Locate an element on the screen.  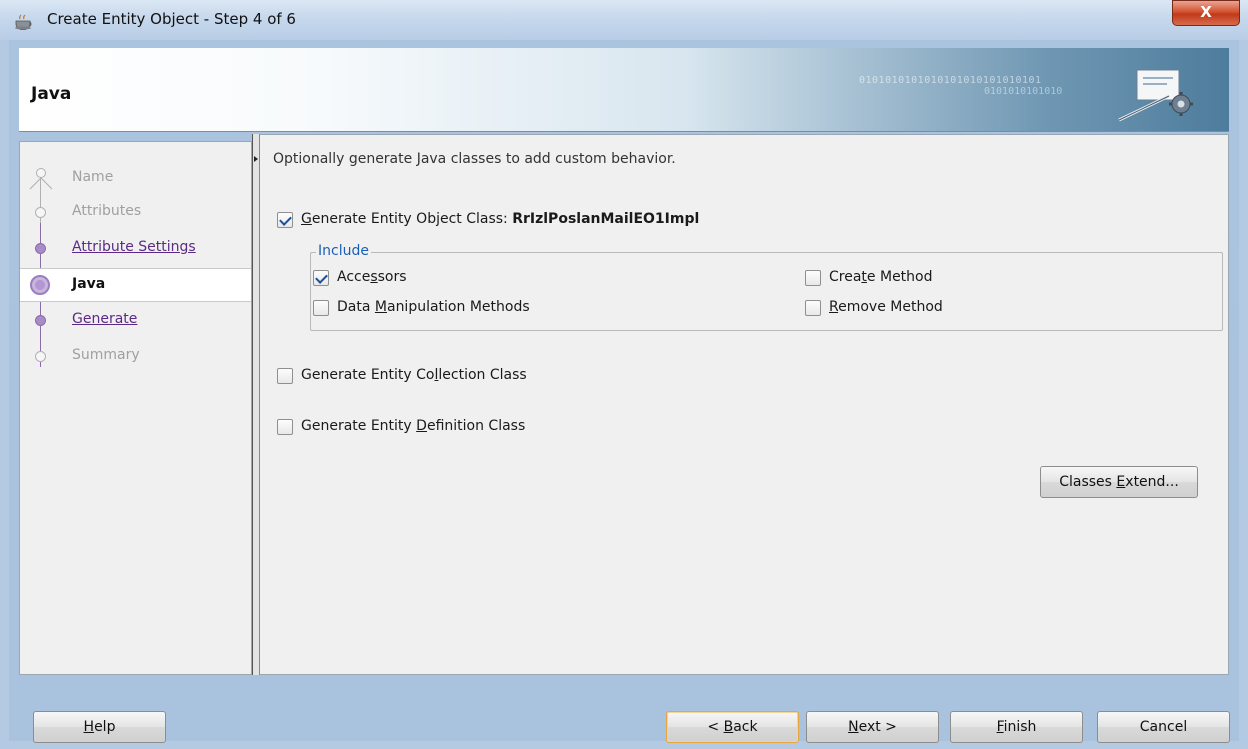
next-button: Next > is located at coordinates (872, 727).